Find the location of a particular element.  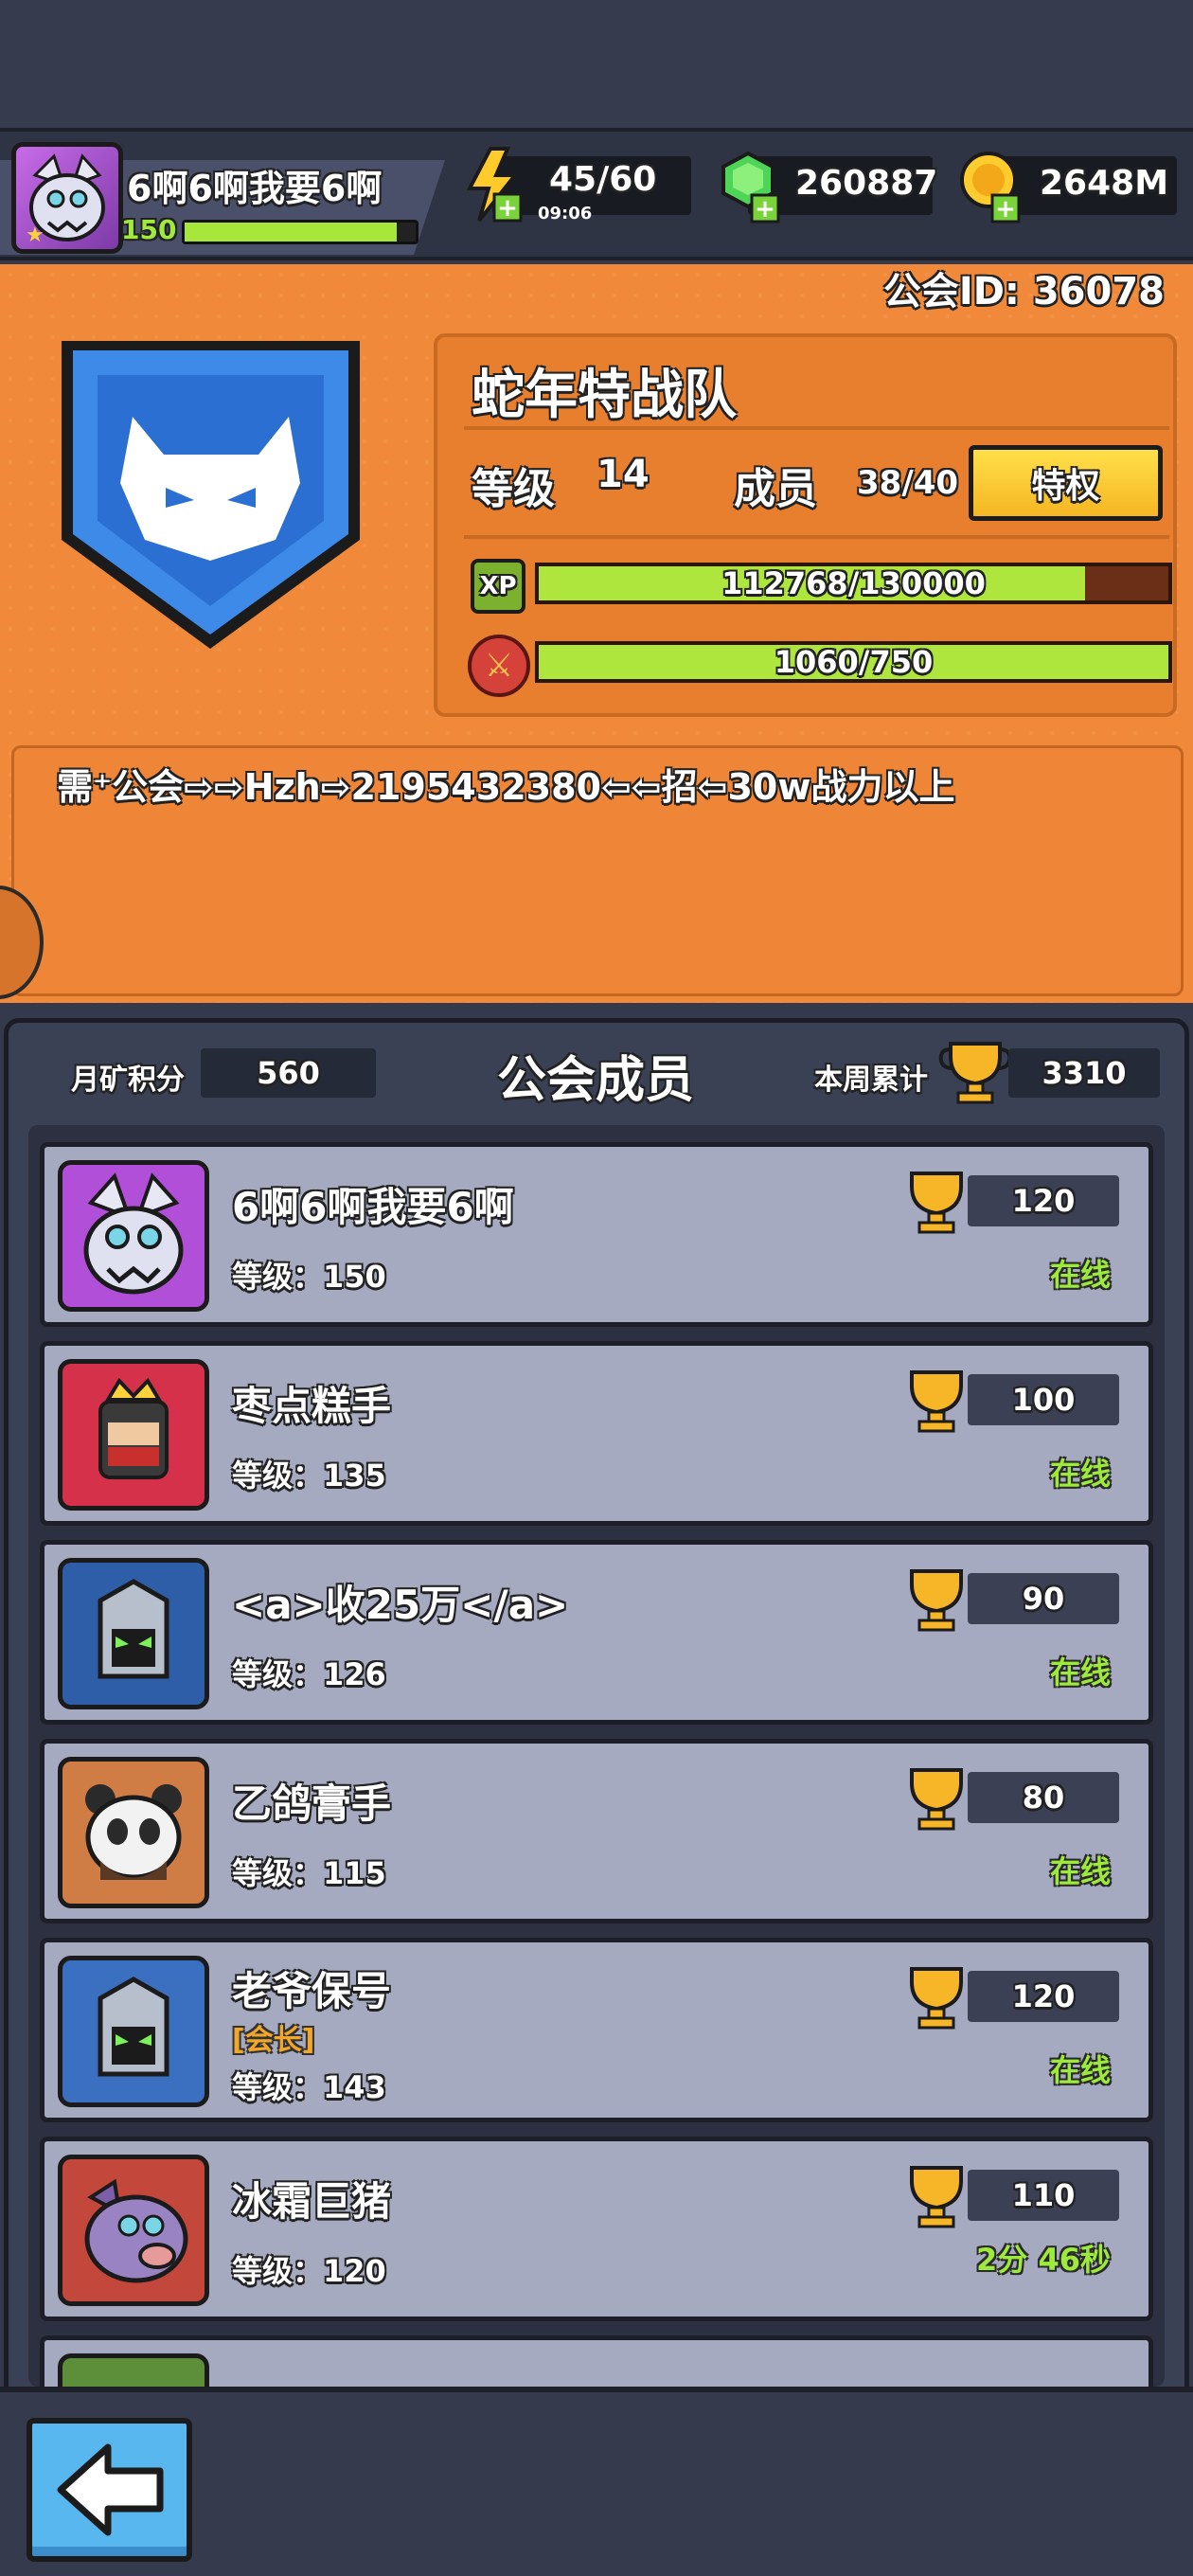

energy-timer: 09:06 is located at coordinates (565, 214).